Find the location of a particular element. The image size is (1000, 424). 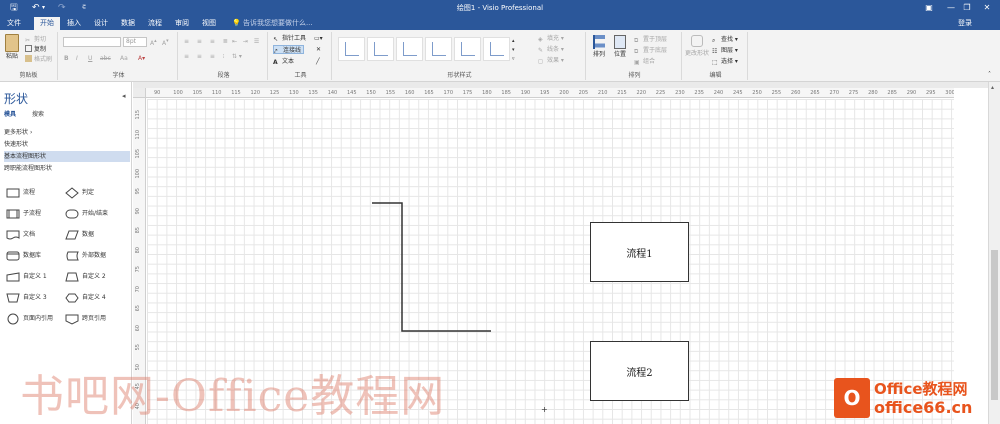

tab-review: 审阅 is located at coordinates (182, 23).